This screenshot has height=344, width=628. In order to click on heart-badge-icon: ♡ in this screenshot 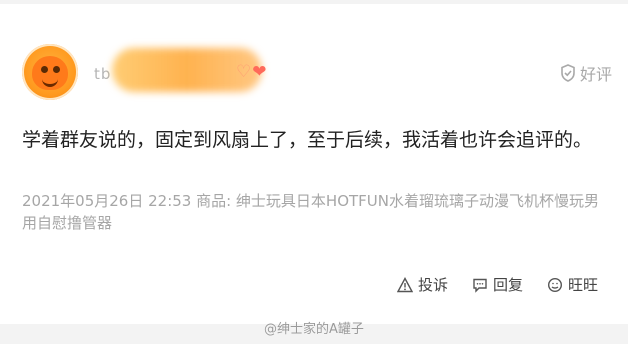, I will do `click(244, 72)`.